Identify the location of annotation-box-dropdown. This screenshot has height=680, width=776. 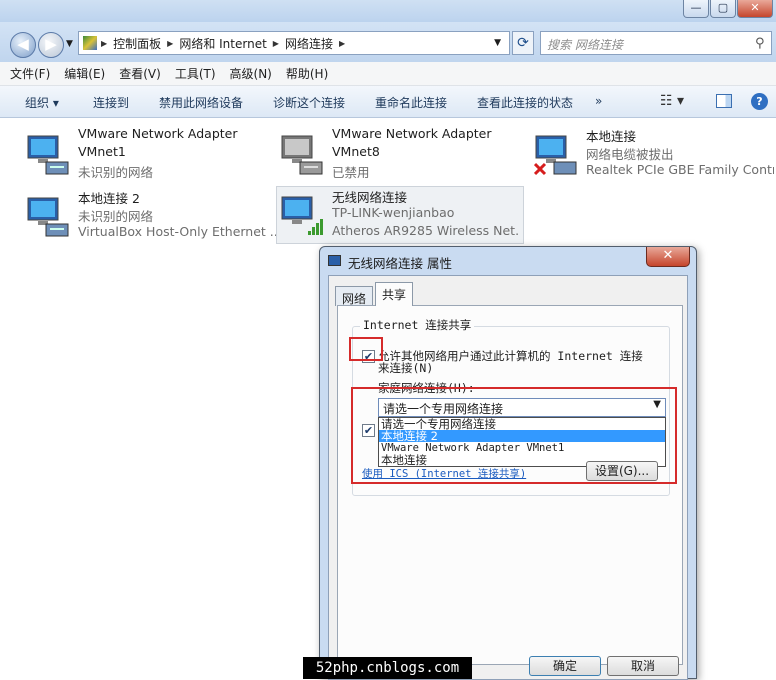
(514, 435).